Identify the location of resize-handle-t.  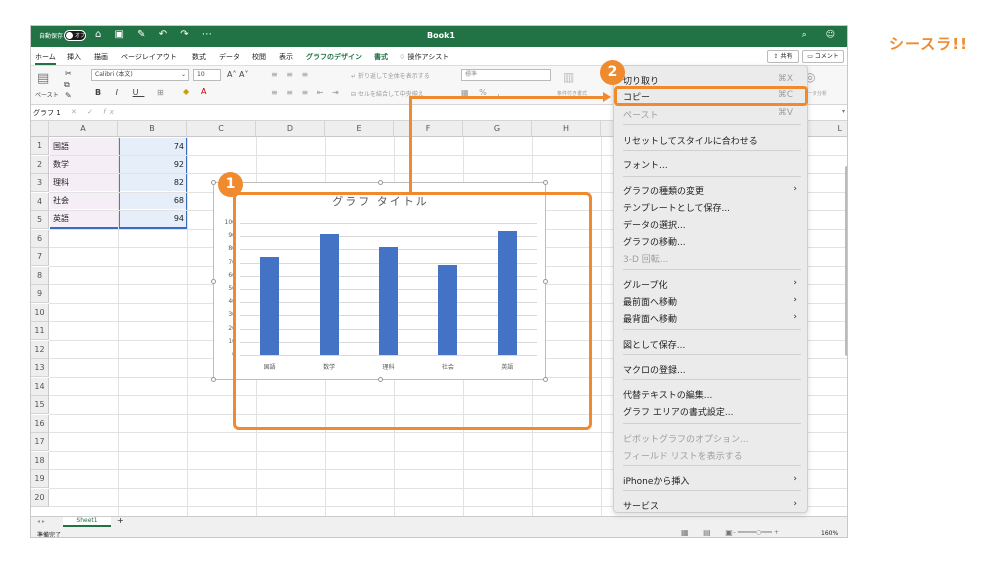
(380, 182).